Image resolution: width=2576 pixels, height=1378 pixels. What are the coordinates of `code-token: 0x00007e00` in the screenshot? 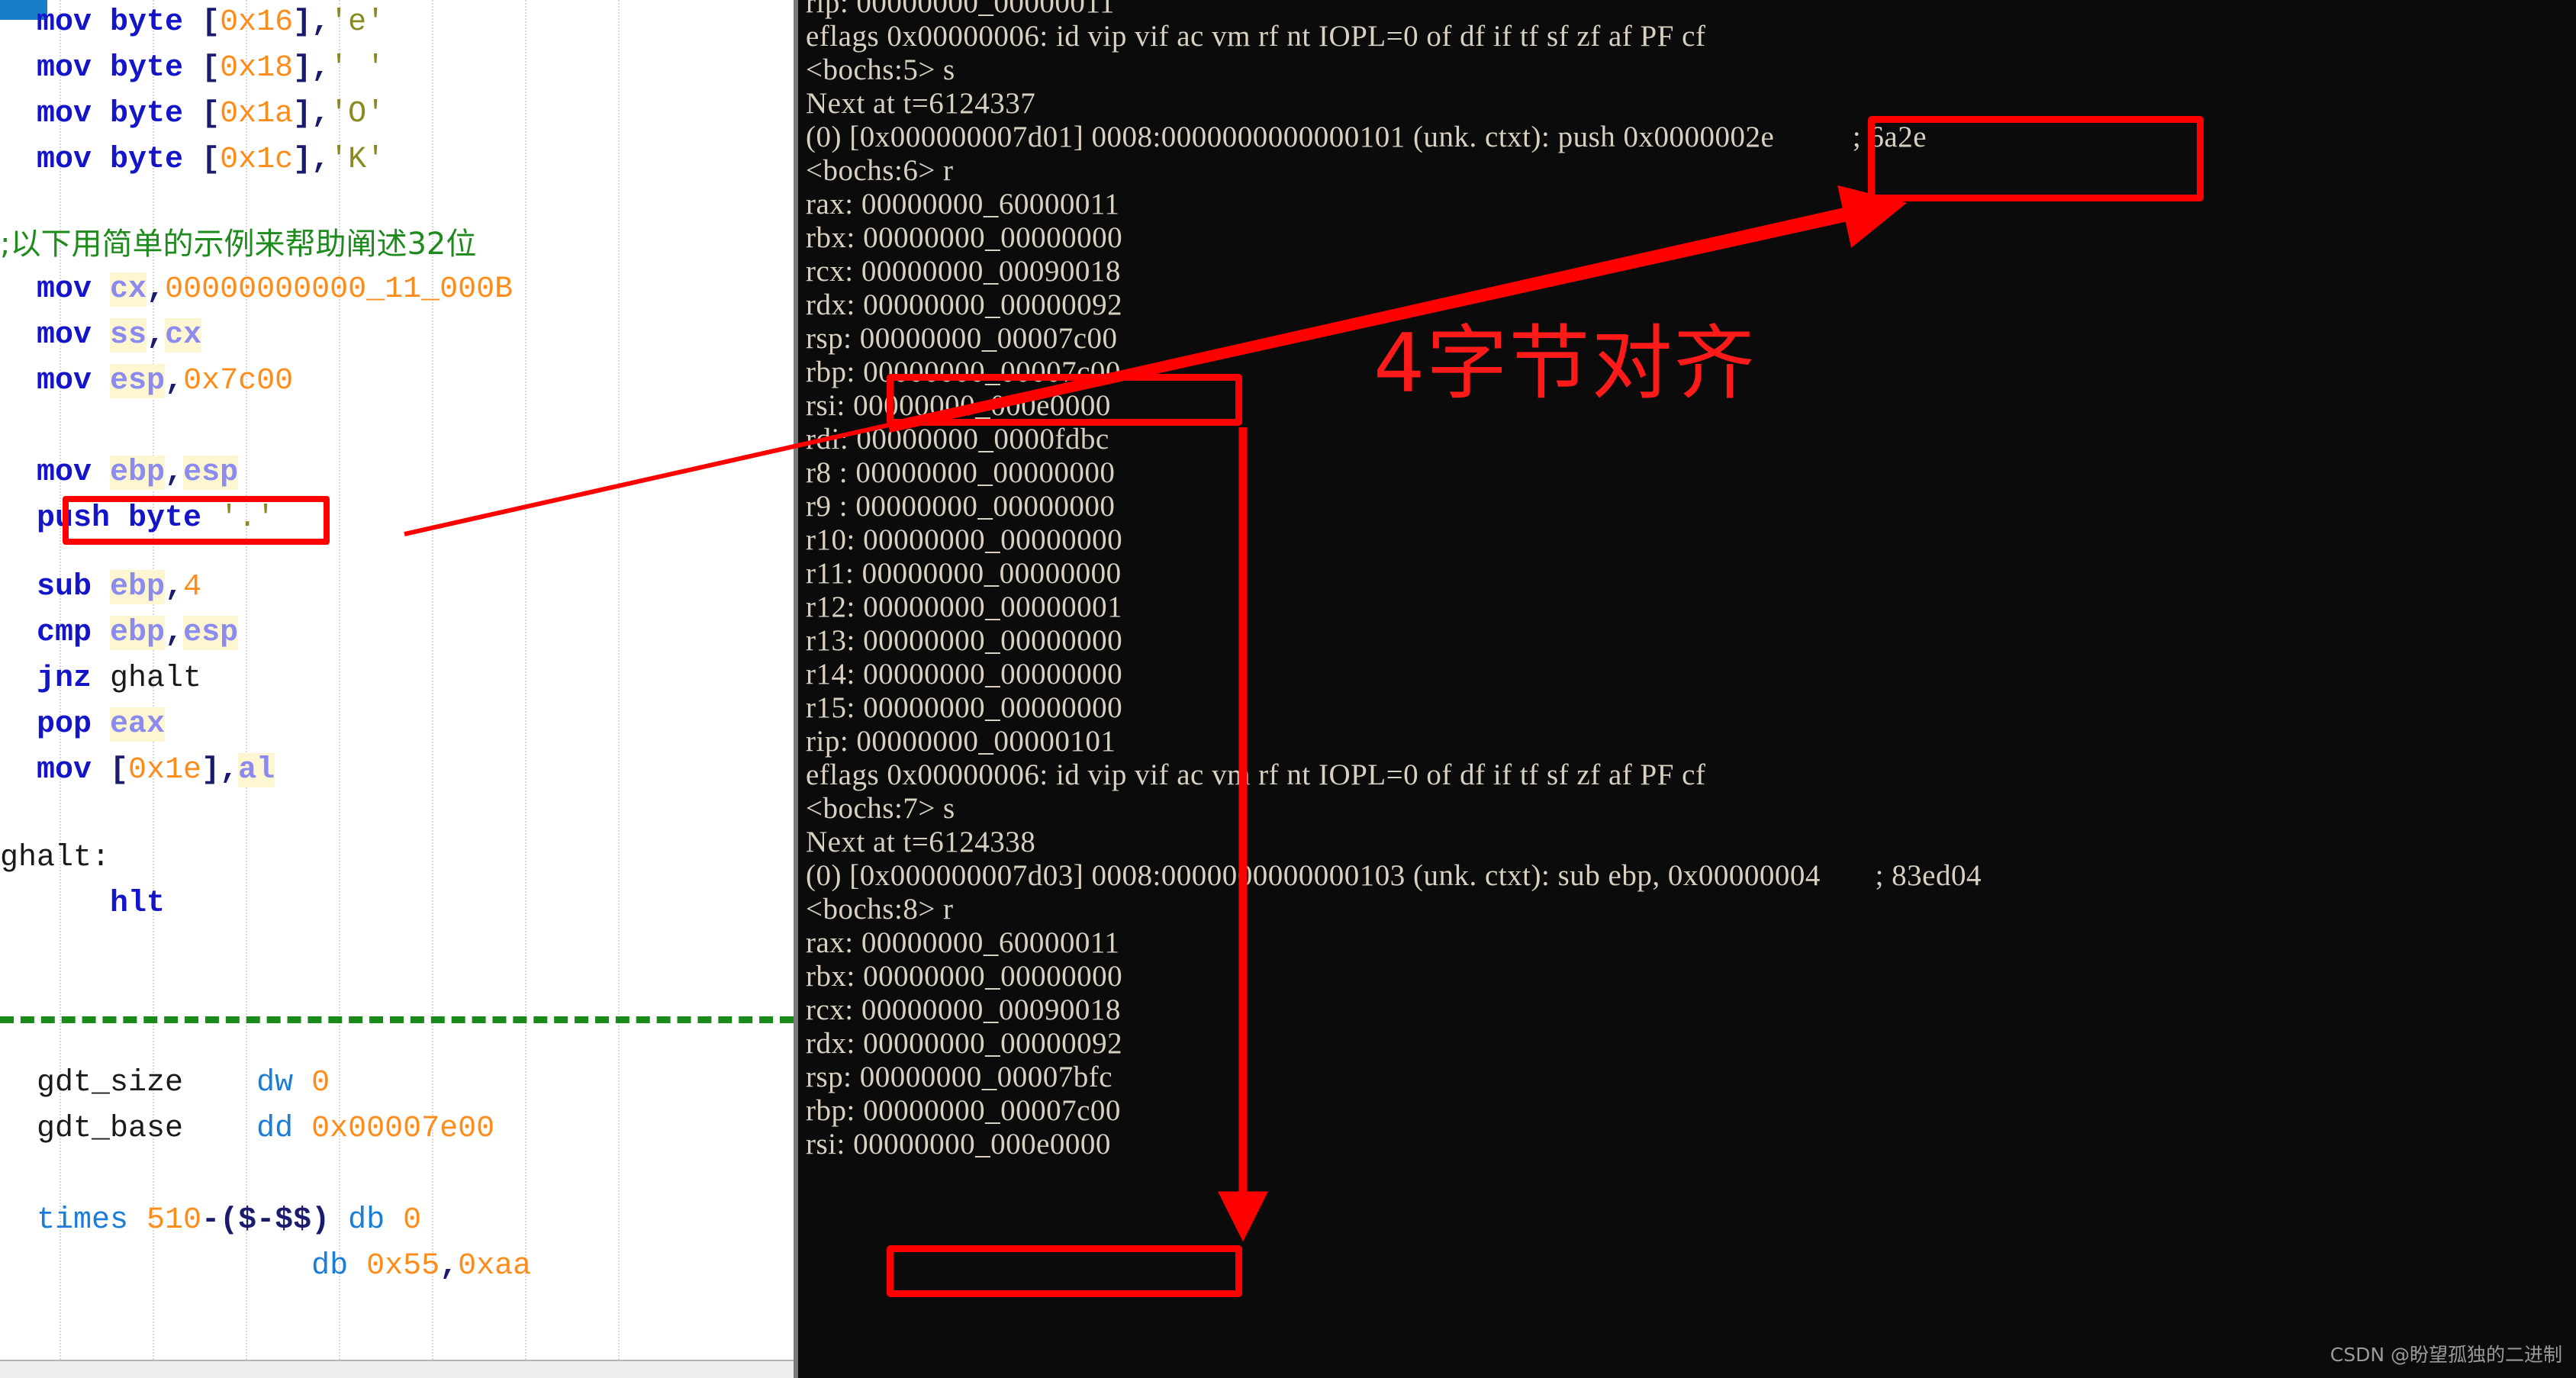 It's located at (403, 1129).